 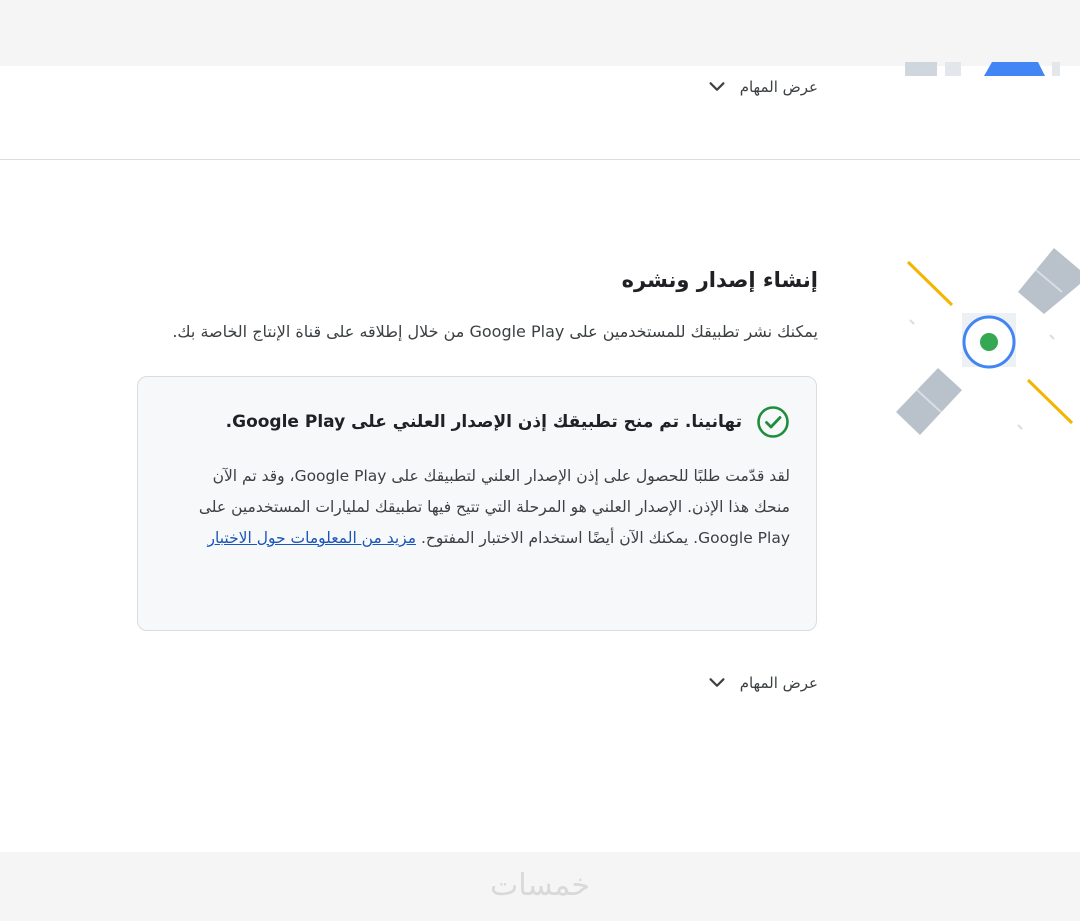 What do you see at coordinates (988, 341) in the screenshot?
I see `satellite-illustration` at bounding box center [988, 341].